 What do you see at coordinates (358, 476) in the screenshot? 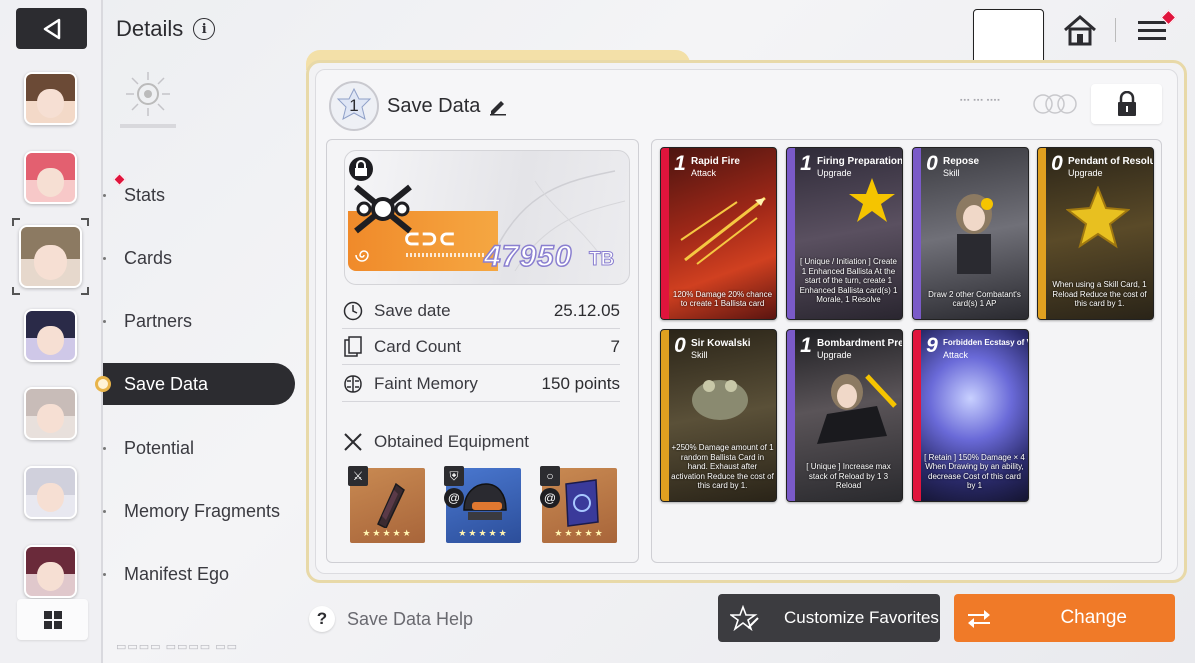
I see `weapon-icon: ⚔` at bounding box center [358, 476].